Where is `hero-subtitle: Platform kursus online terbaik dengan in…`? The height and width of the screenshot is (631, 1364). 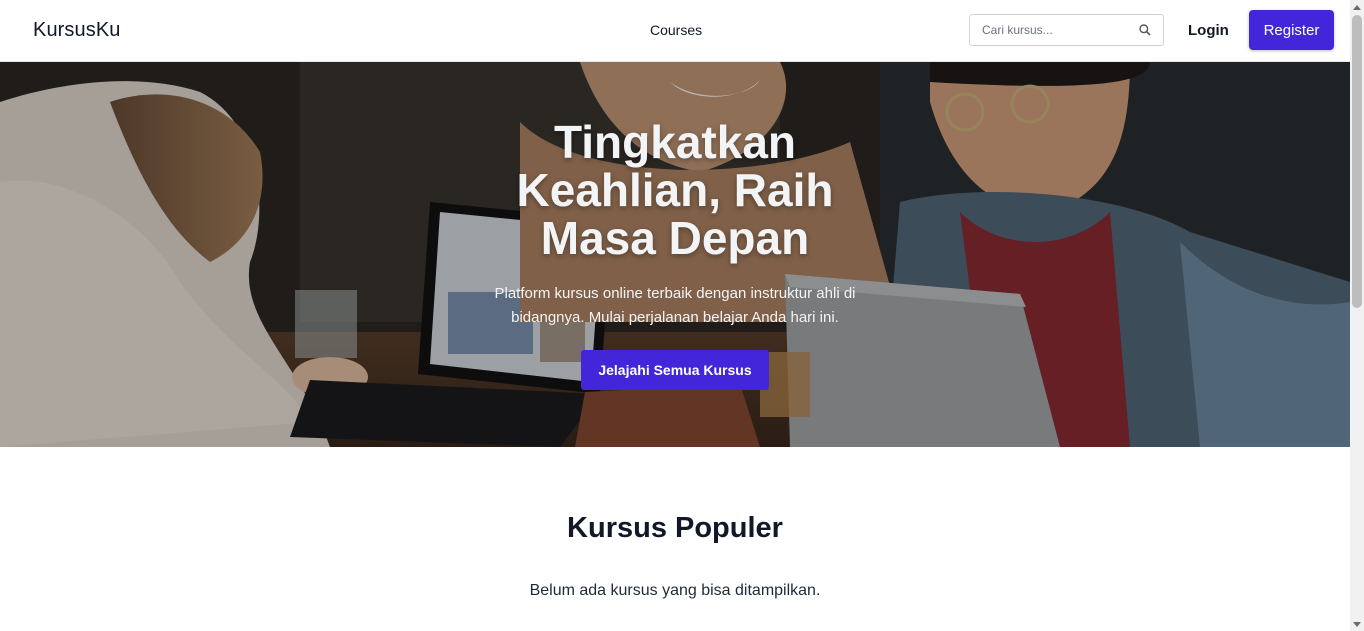 hero-subtitle: Platform kursus online terbaik dengan in… is located at coordinates (675, 305).